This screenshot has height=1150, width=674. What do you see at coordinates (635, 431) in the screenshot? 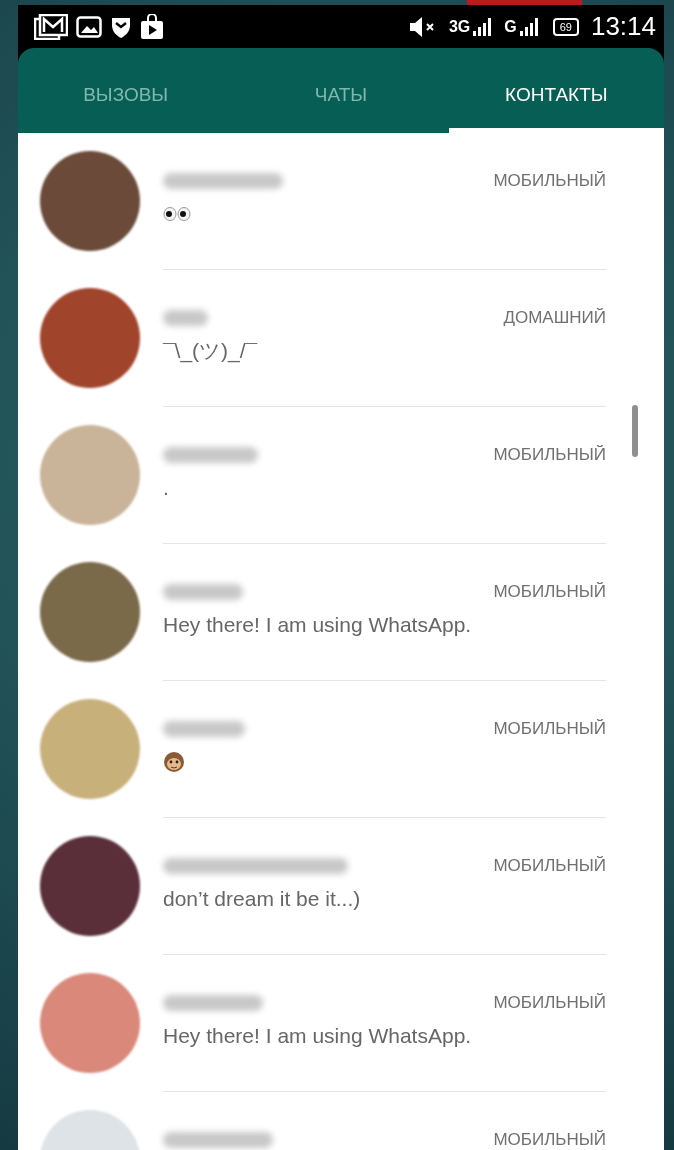
I see `scrollbar` at bounding box center [635, 431].